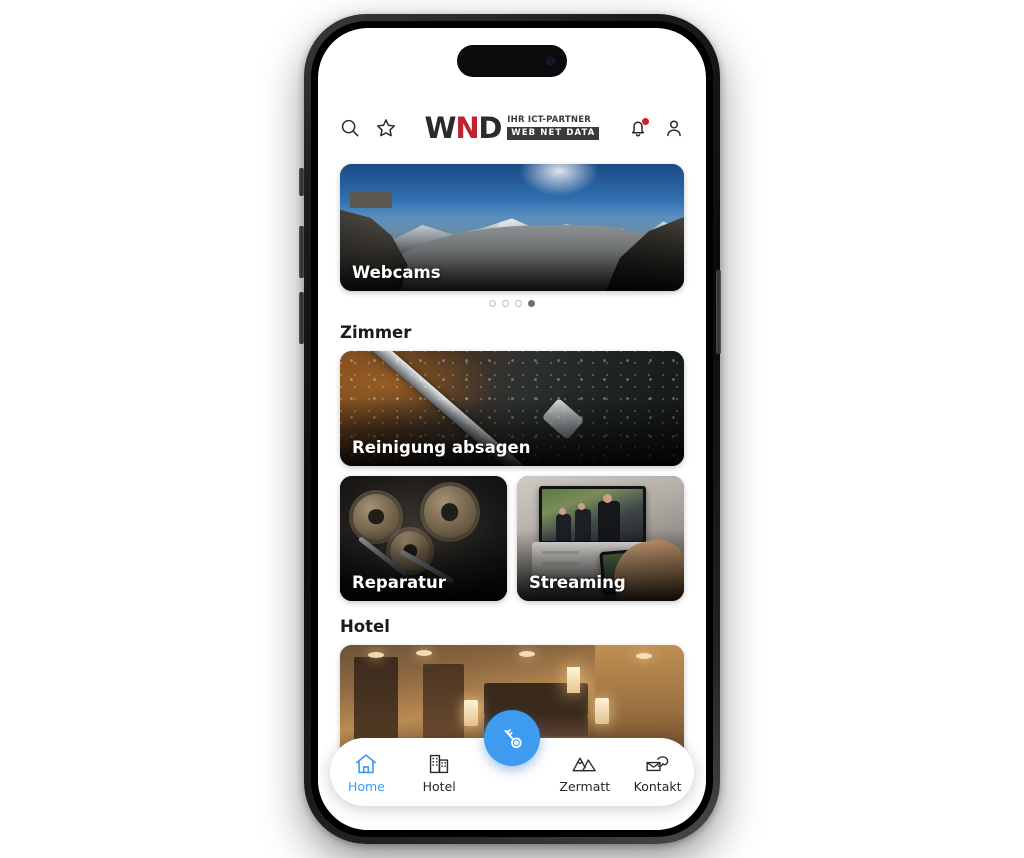 The image size is (1024, 858). Describe the element at coordinates (301, 318) in the screenshot. I see `volume-down-button` at that location.